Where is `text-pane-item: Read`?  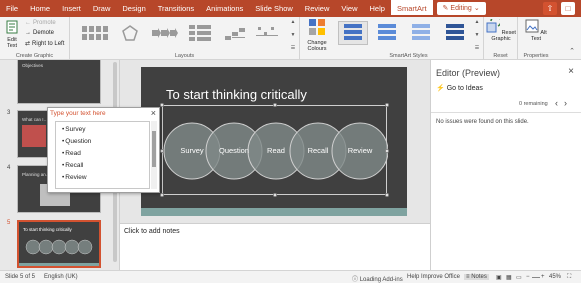
text-pane-item: Read is located at coordinates (105, 154).